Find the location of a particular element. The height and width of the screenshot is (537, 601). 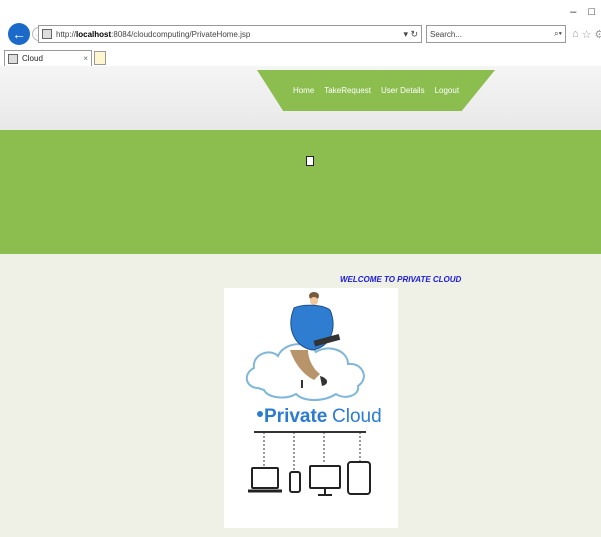

private-cloud-illustration: Private Cloud is located at coordinates (313, 394).